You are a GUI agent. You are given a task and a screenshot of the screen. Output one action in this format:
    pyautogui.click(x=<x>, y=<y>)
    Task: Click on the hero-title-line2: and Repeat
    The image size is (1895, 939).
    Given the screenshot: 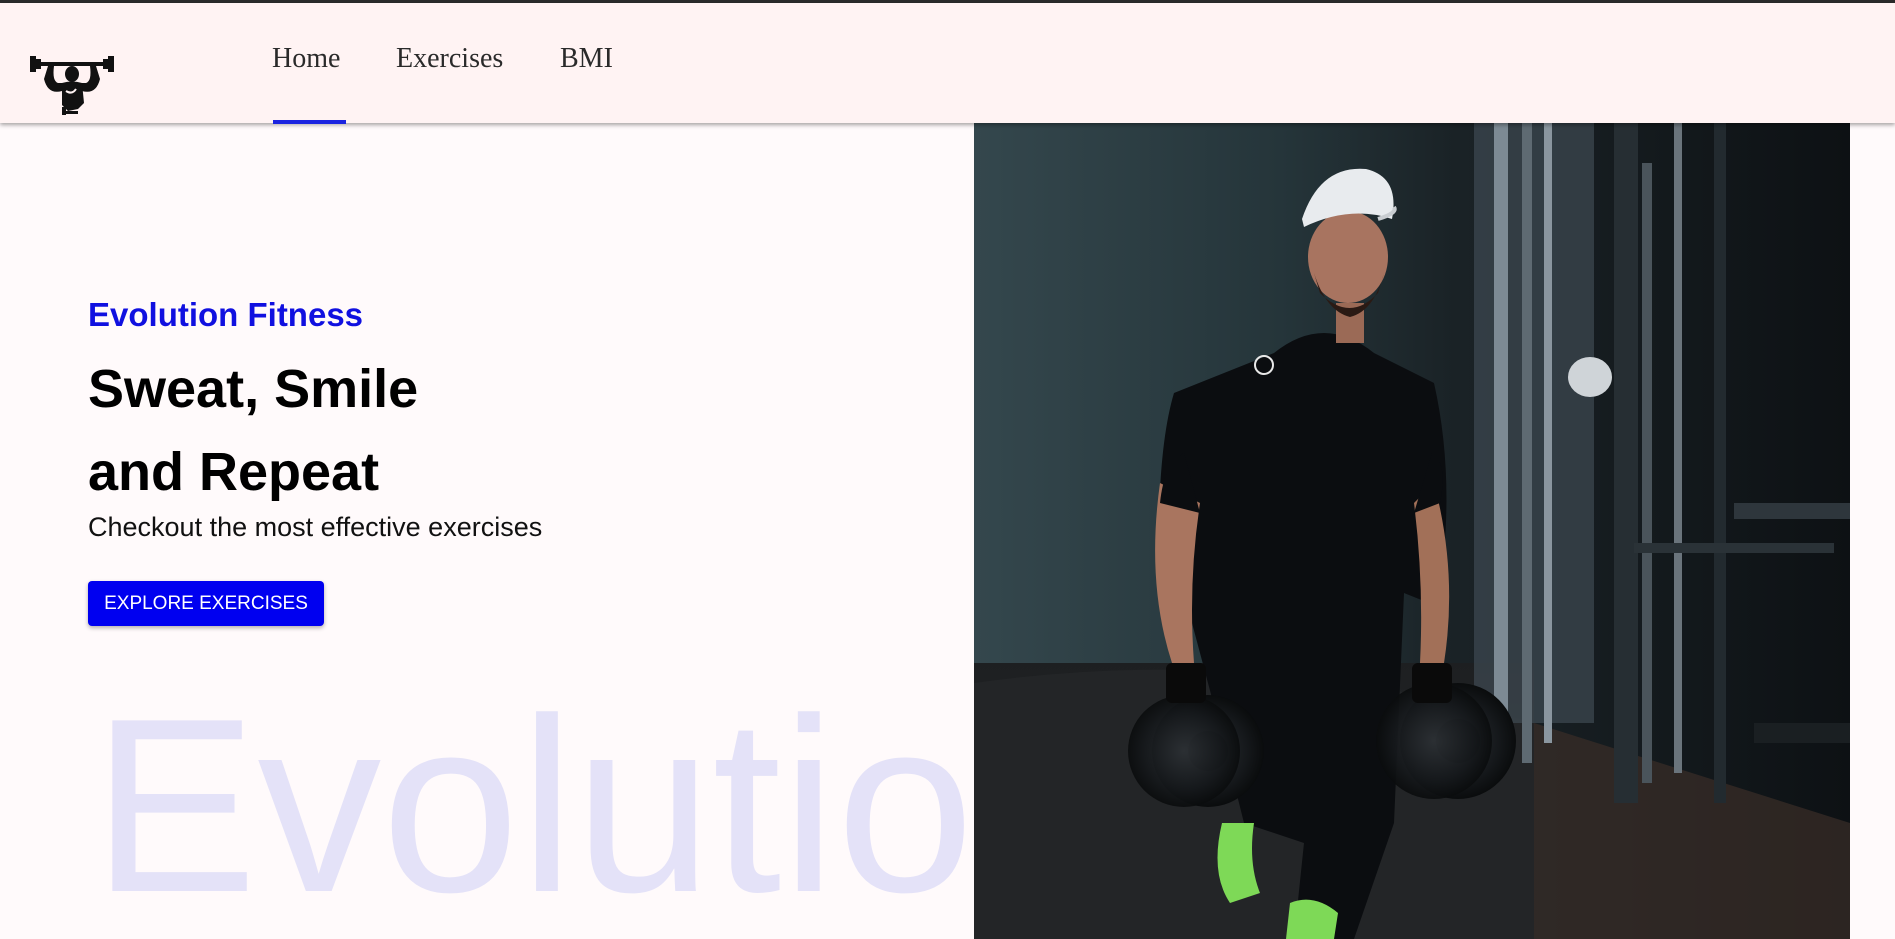 What is the action you would take?
    pyautogui.click(x=234, y=472)
    